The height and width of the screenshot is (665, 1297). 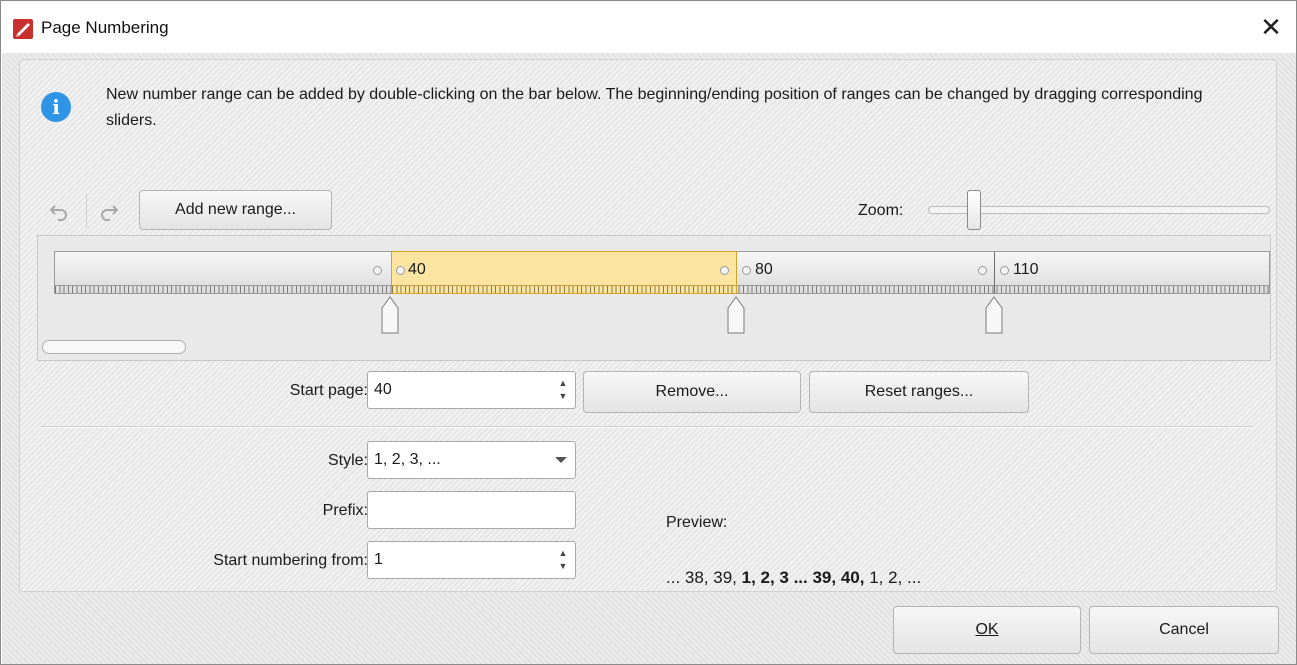 I want to click on info-icon: i, so click(x=56, y=107).